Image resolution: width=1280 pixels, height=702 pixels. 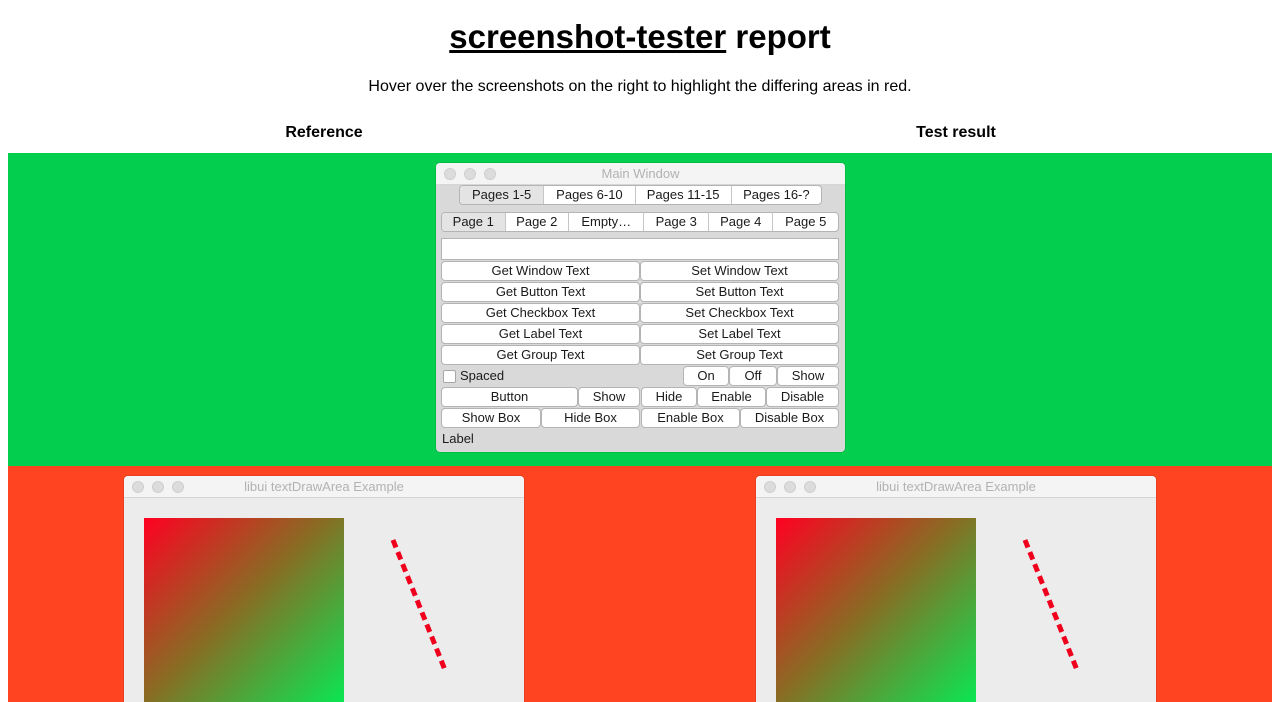 What do you see at coordinates (640, 249) in the screenshot?
I see `window-text-input` at bounding box center [640, 249].